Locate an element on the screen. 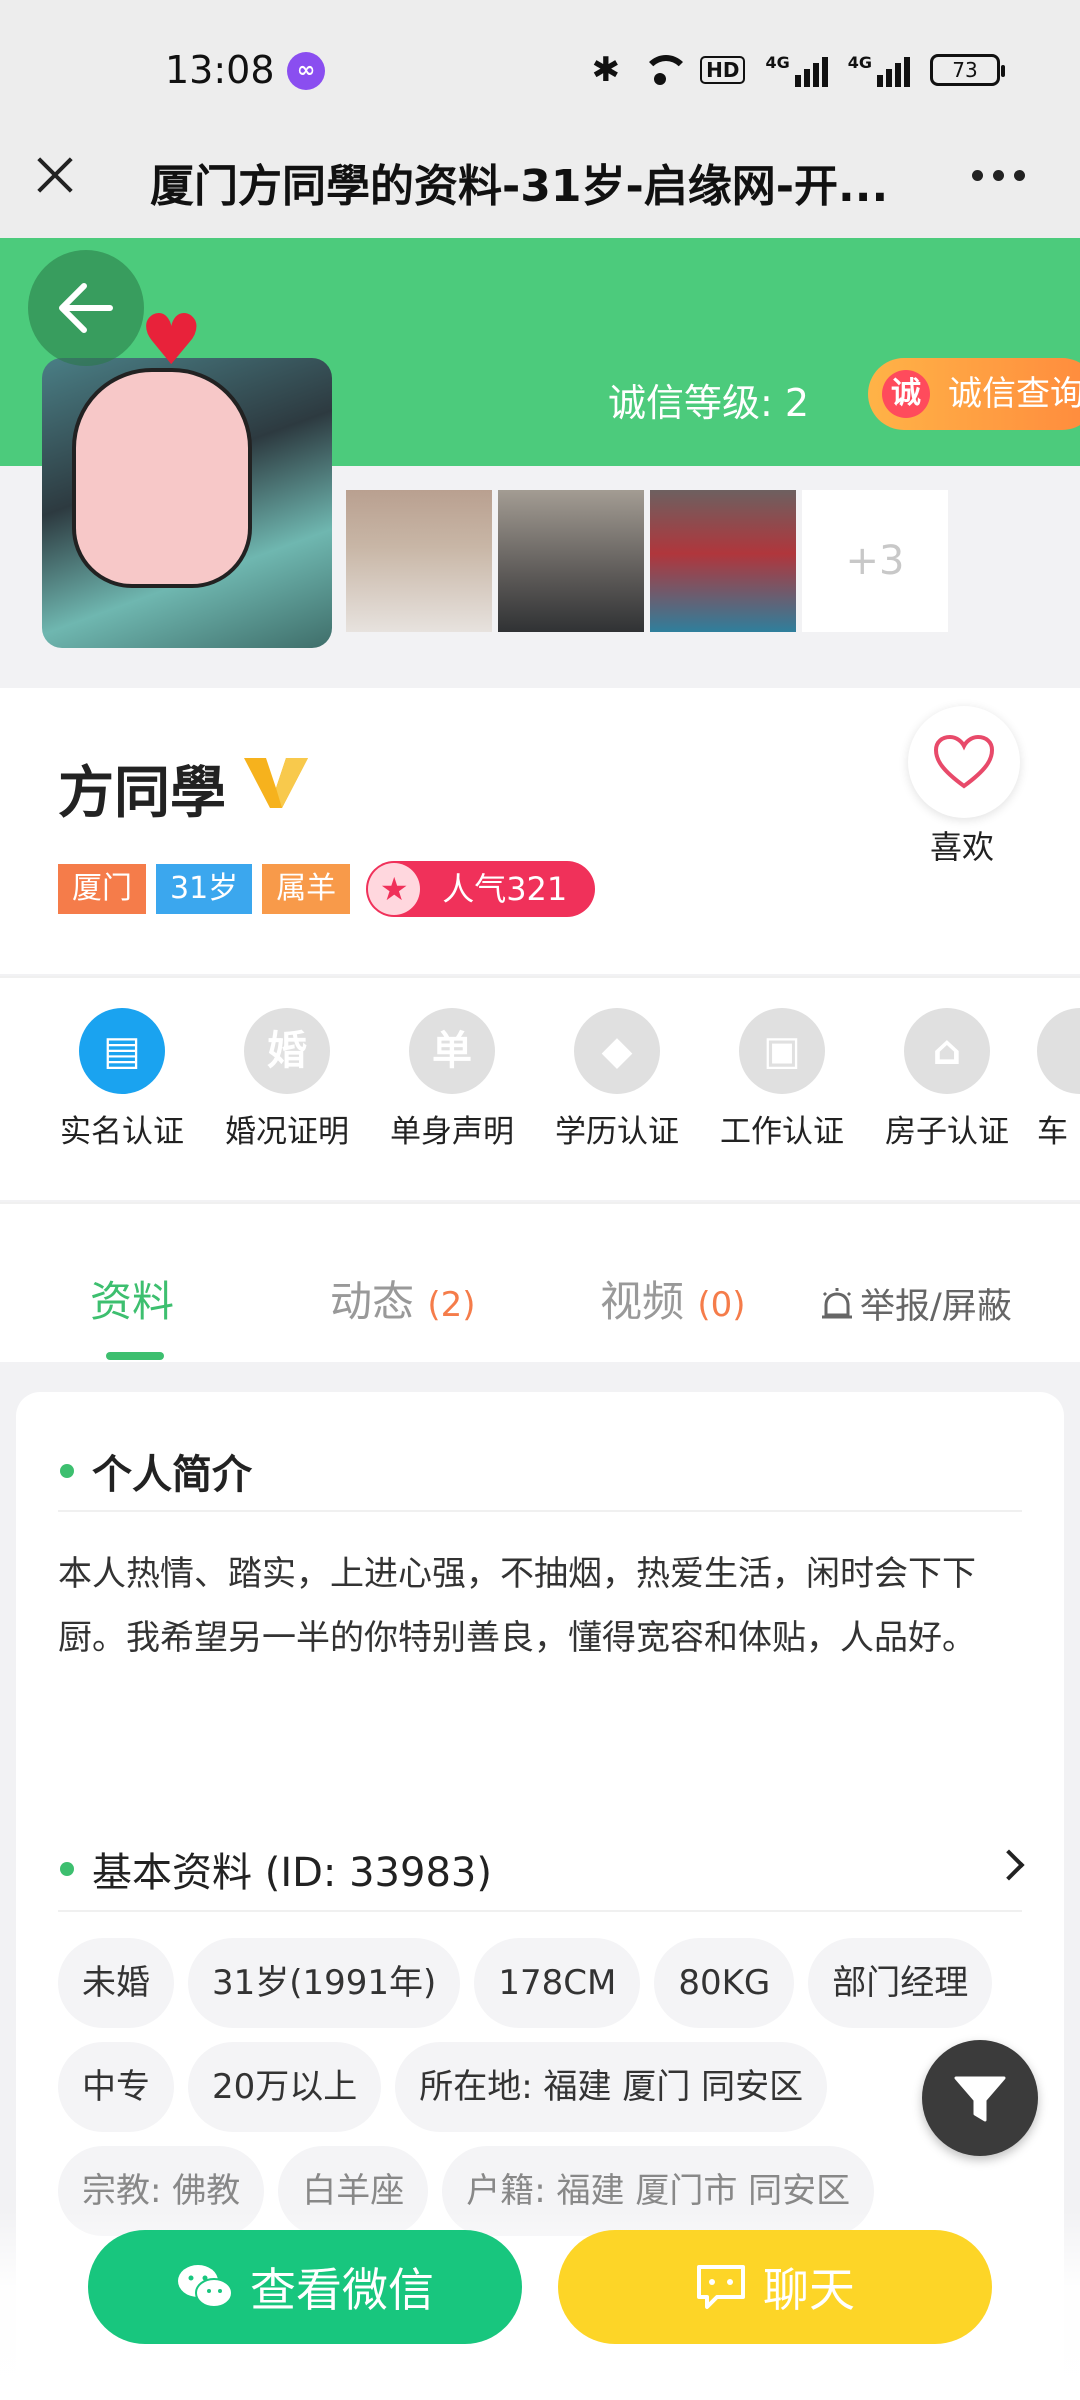 The height and width of the screenshot is (2400, 1080). single-icon: 单 is located at coordinates (452, 1051).